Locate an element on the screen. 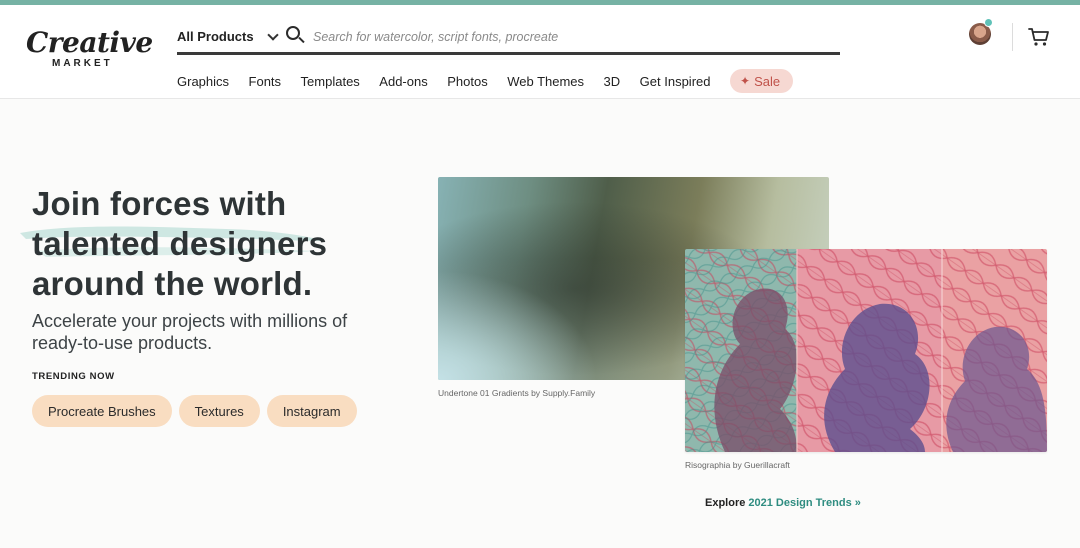  nav-item-3d: 3D is located at coordinates (612, 81).